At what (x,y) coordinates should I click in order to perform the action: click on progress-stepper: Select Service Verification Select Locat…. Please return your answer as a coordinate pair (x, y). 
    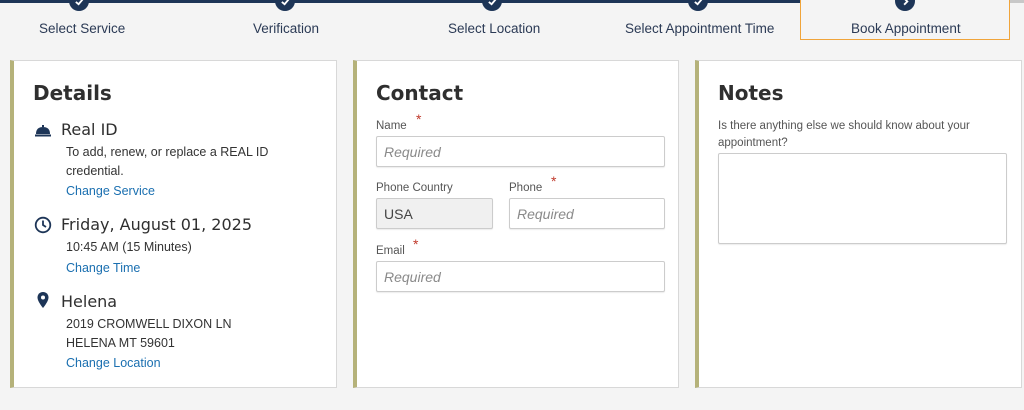
    Looking at the image, I should click on (512, 22).